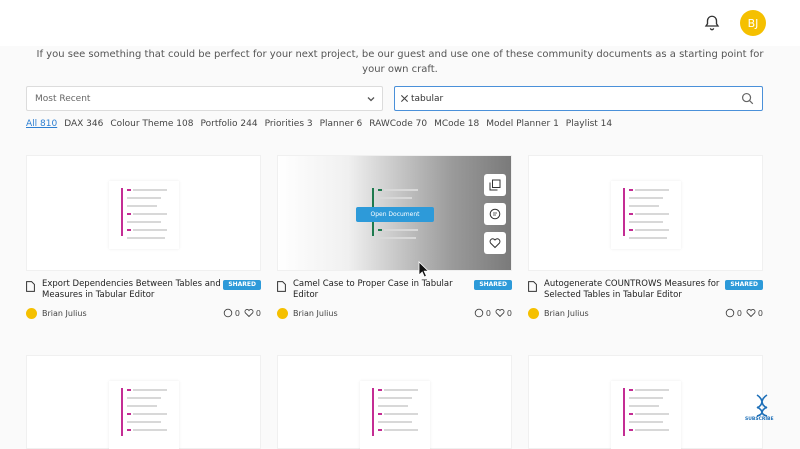  I want to click on search-input: tabular, so click(578, 98).